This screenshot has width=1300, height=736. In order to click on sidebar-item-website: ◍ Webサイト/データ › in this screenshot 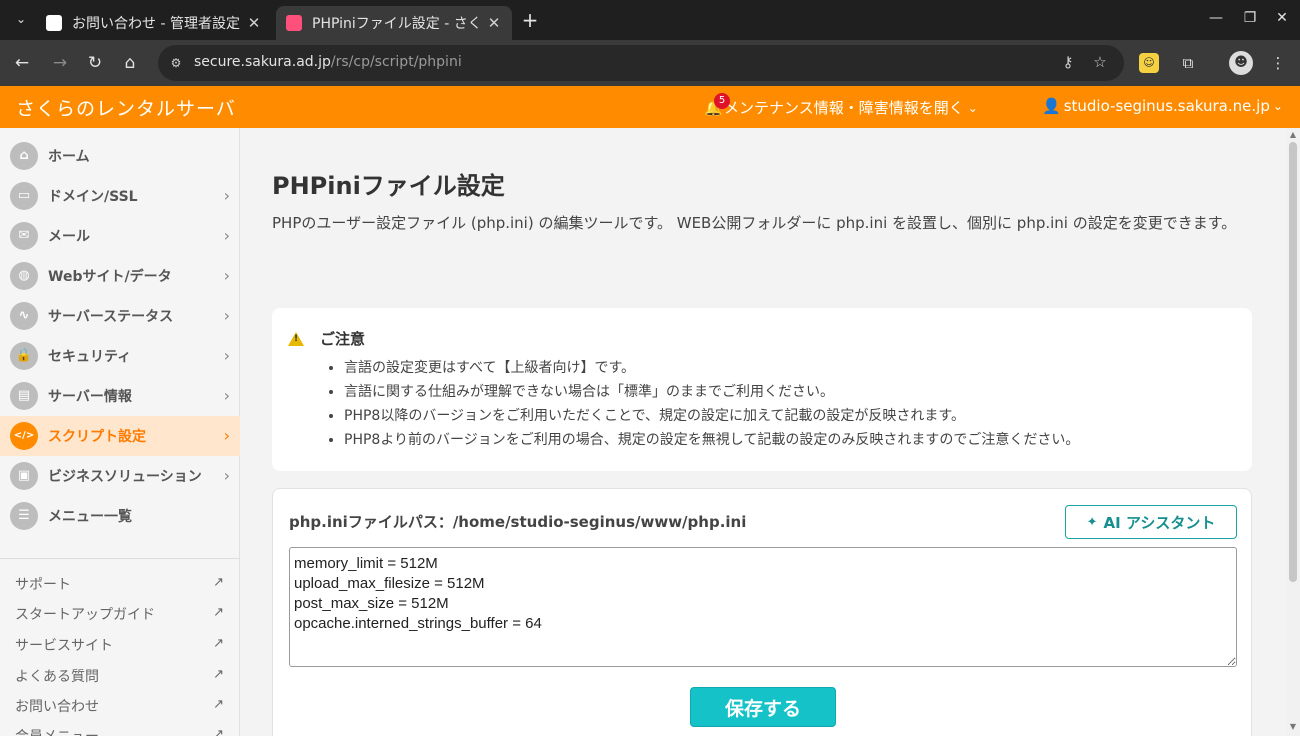, I will do `click(120, 276)`.